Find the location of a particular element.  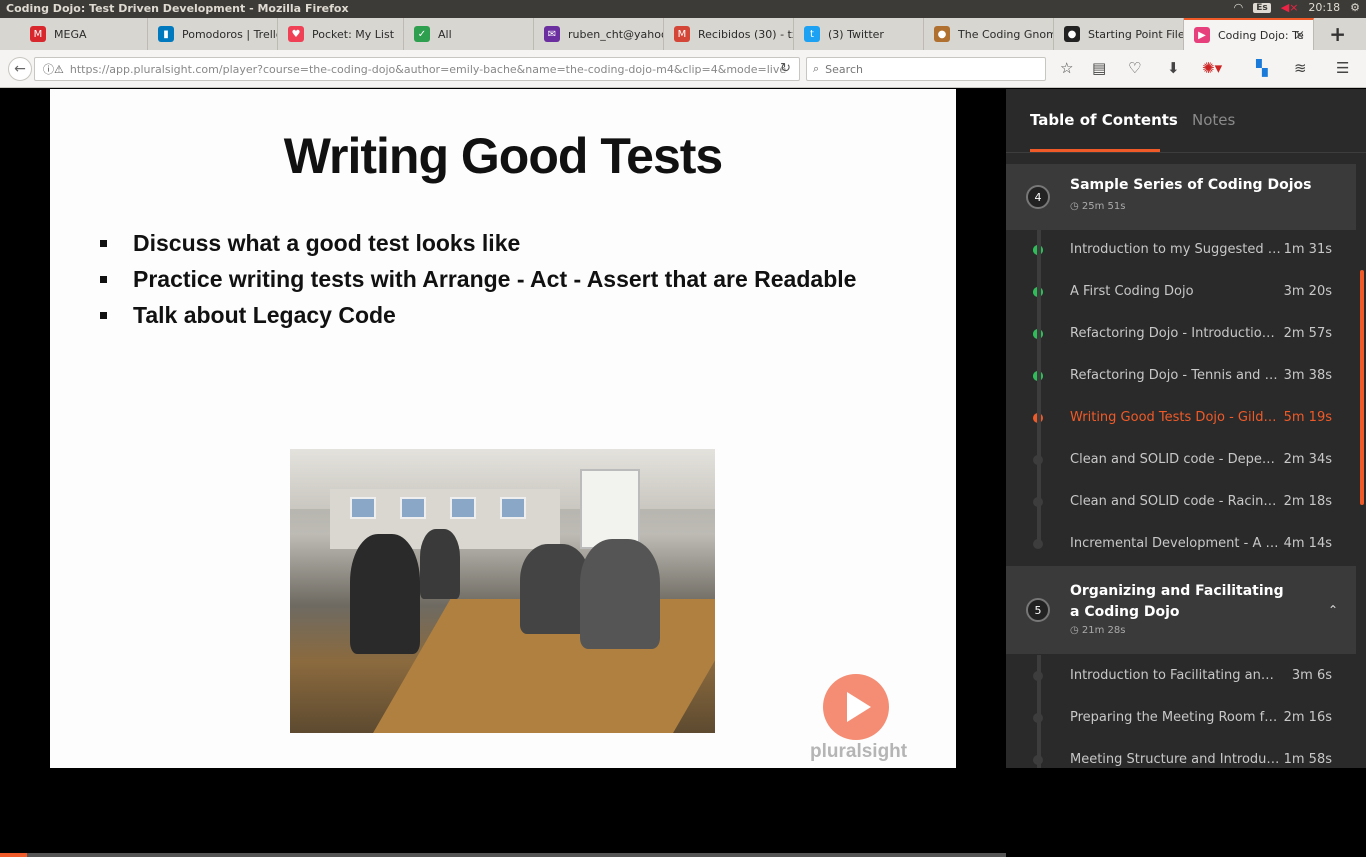

clip-item: Clean and SOLID code - Racing ... 2m 18s is located at coordinates (1181, 502).